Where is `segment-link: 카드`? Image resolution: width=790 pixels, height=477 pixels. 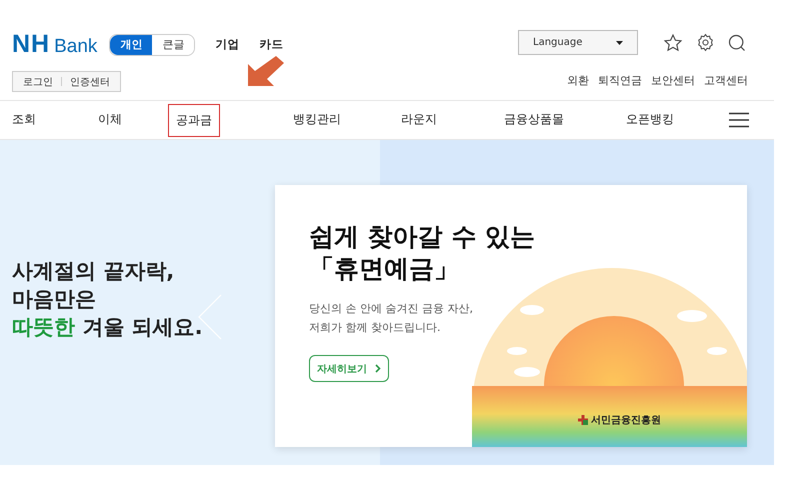 segment-link: 카드 is located at coordinates (271, 44).